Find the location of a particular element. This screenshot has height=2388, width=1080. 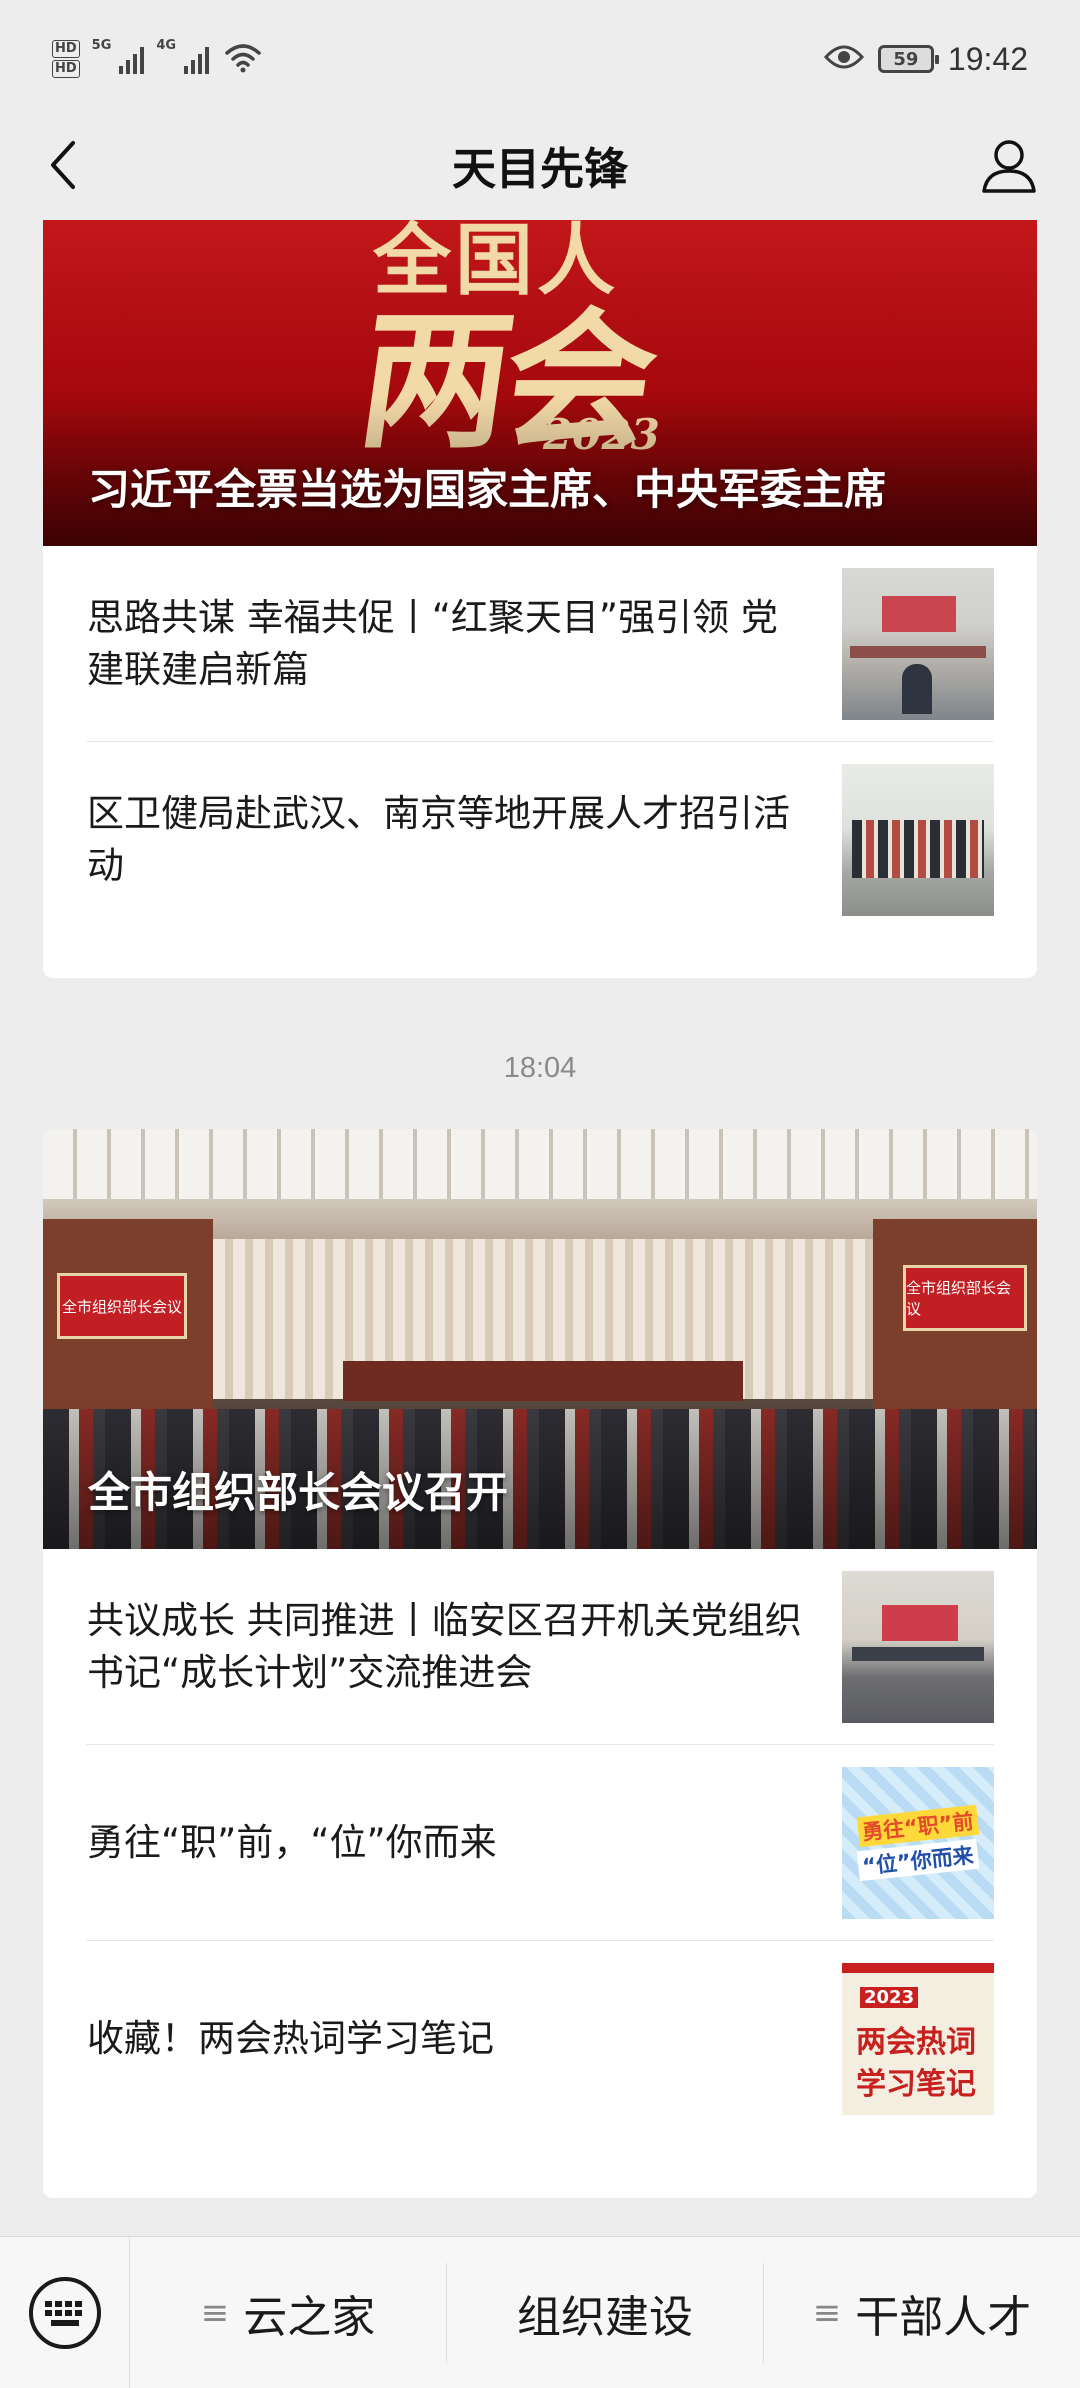

thumb-year: 2023 is located at coordinates (889, 1997).